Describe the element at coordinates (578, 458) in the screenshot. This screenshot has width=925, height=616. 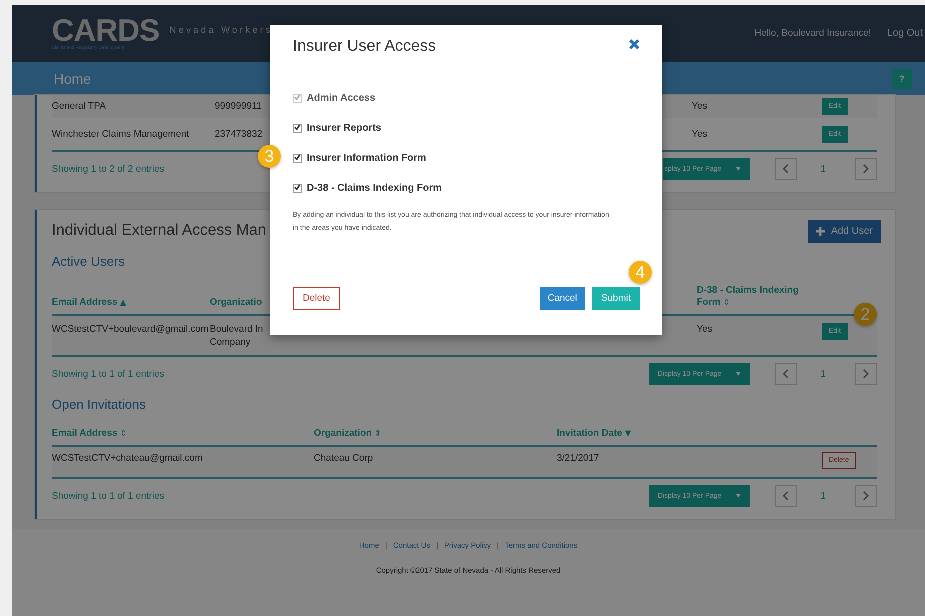
I see `table-cell: 3/21/2017` at that location.